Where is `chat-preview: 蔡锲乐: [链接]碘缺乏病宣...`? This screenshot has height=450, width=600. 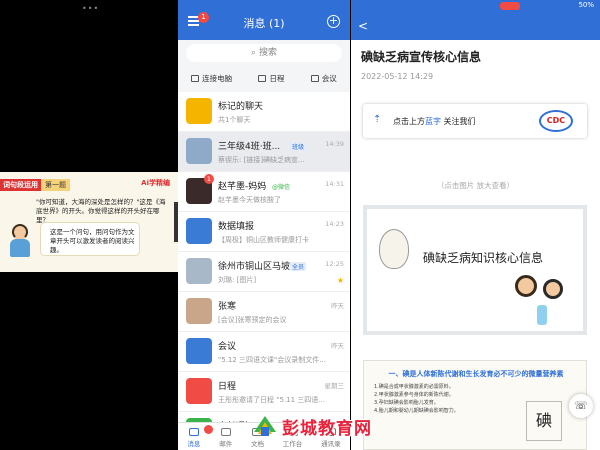 chat-preview: 蔡锲乐: [链接]碘缺乏病宣... is located at coordinates (261, 160).